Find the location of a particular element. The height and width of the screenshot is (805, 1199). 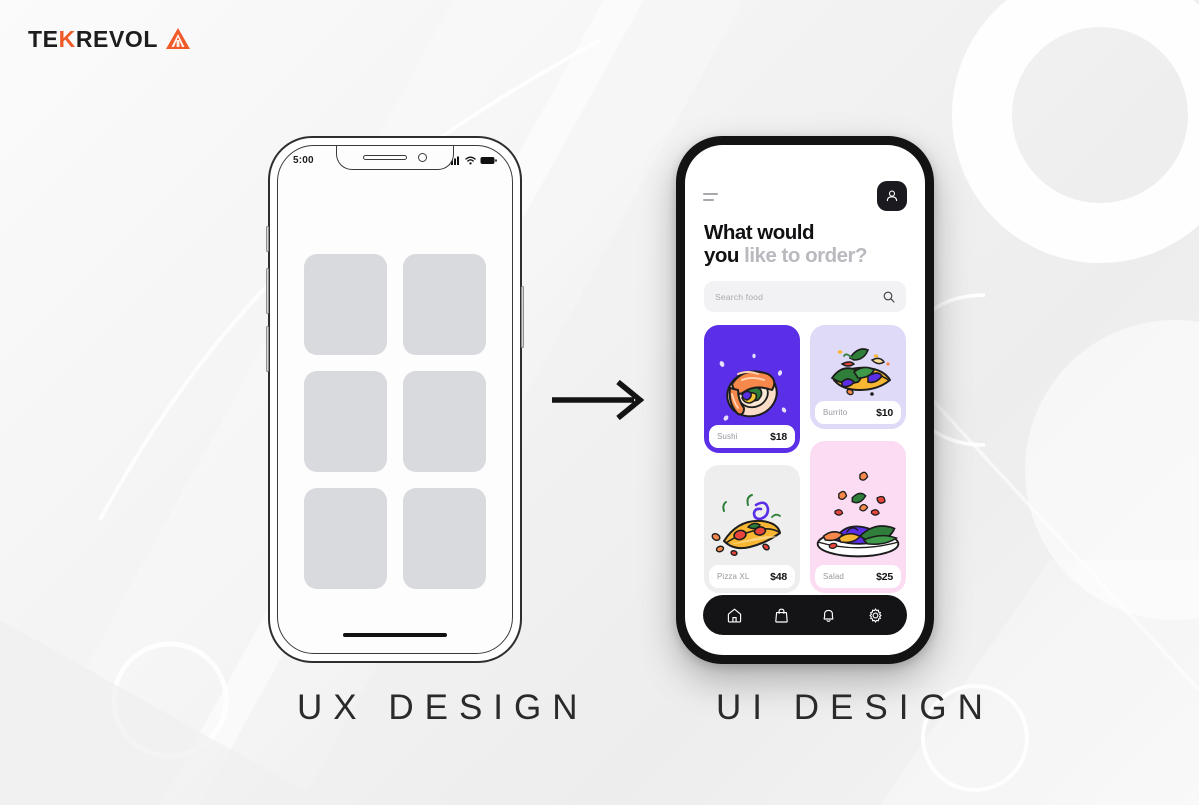

page-title: What would you like to order? is located at coordinates (805, 244).